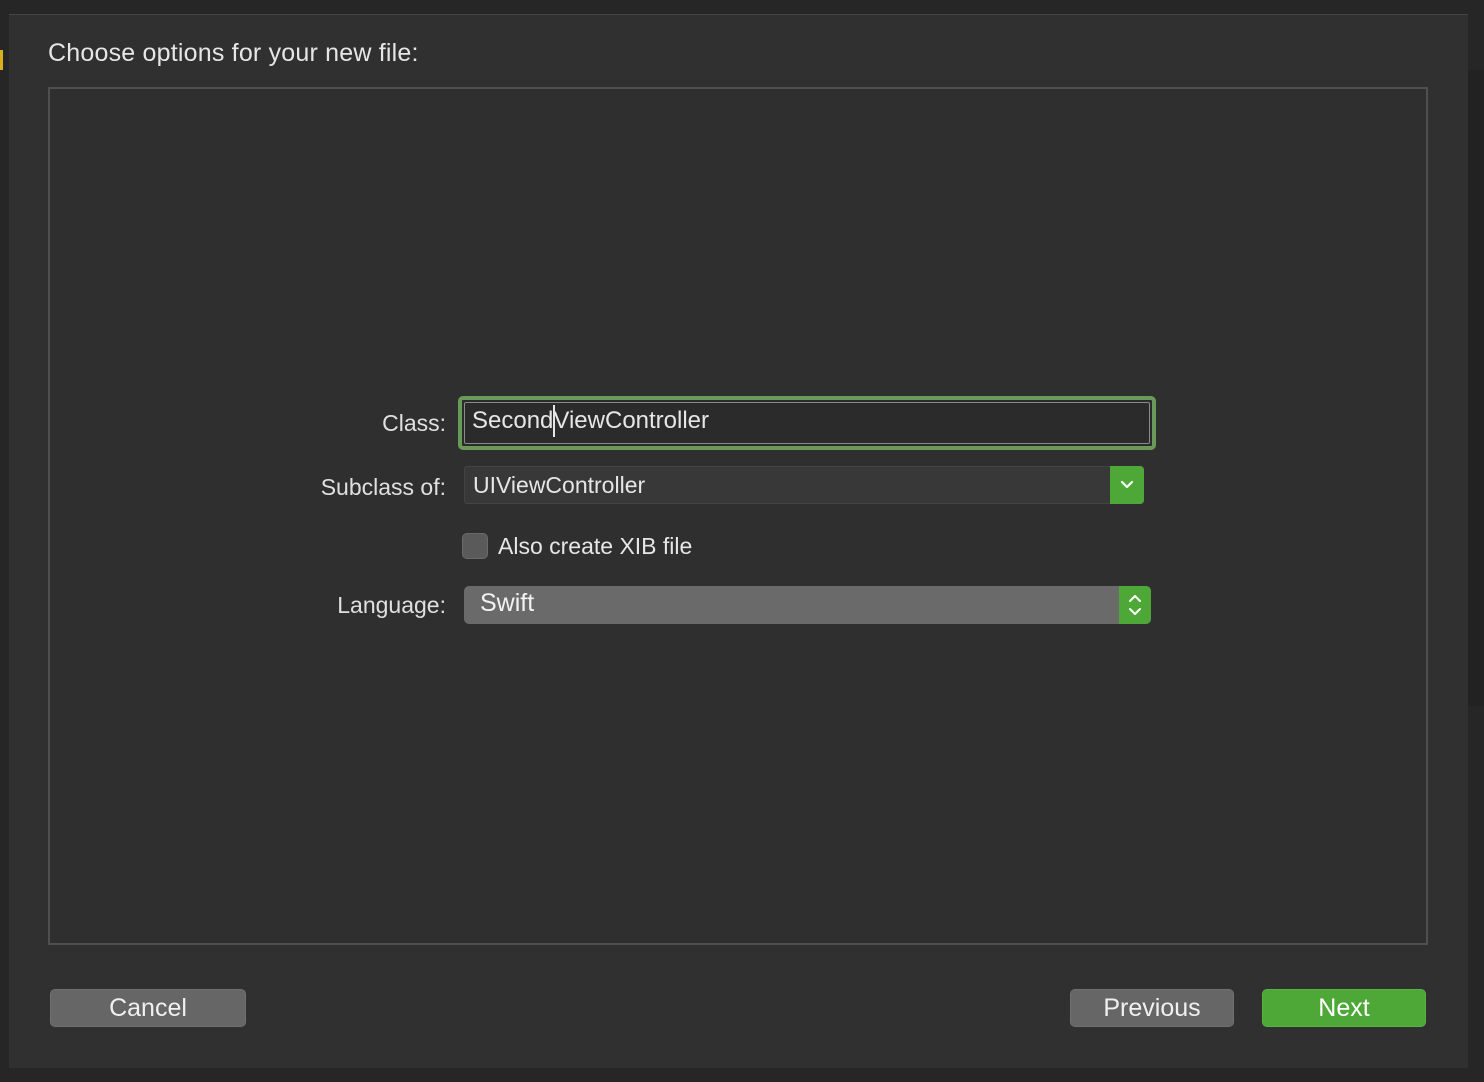 The width and height of the screenshot is (1484, 1082). Describe the element at coordinates (507, 603) in the screenshot. I see `language-value: Swift` at that location.